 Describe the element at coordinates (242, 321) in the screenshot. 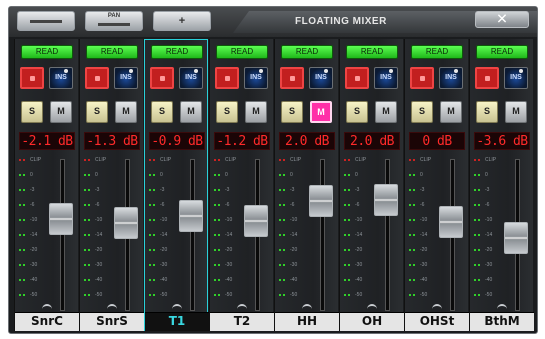

I see `channel-name-plate: T2` at that location.